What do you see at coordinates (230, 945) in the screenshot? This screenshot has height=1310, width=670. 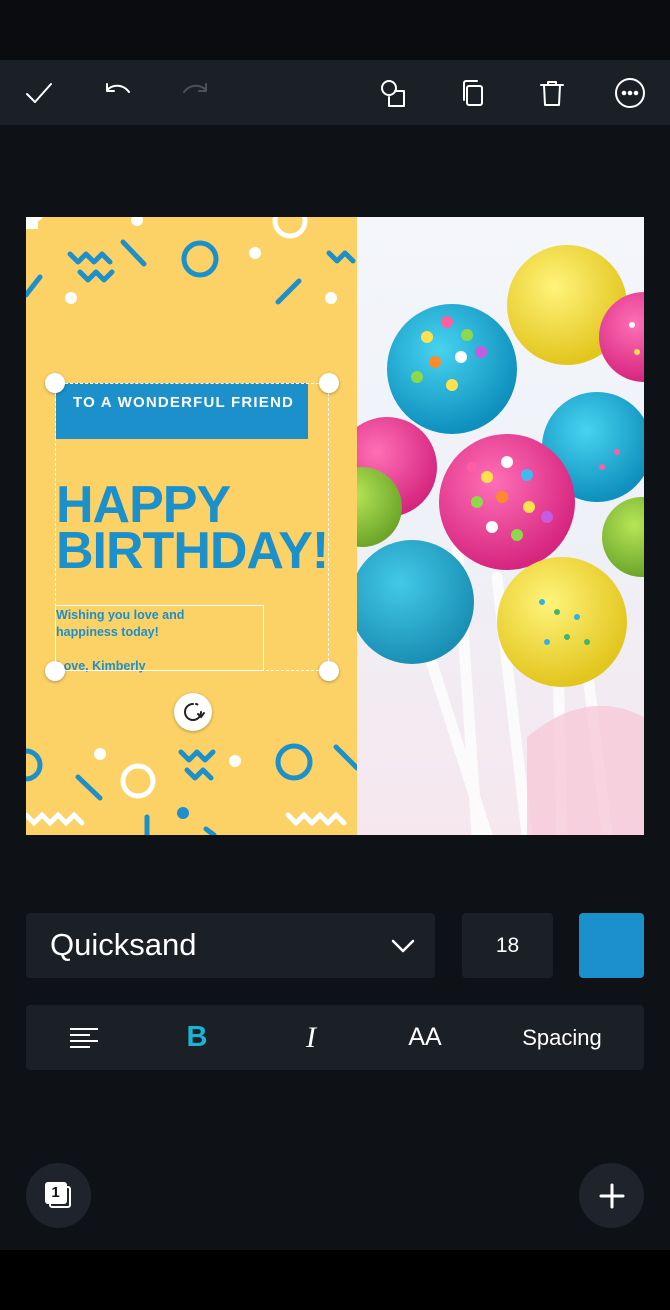 I see `font-family-dropdown: Quicksand` at bounding box center [230, 945].